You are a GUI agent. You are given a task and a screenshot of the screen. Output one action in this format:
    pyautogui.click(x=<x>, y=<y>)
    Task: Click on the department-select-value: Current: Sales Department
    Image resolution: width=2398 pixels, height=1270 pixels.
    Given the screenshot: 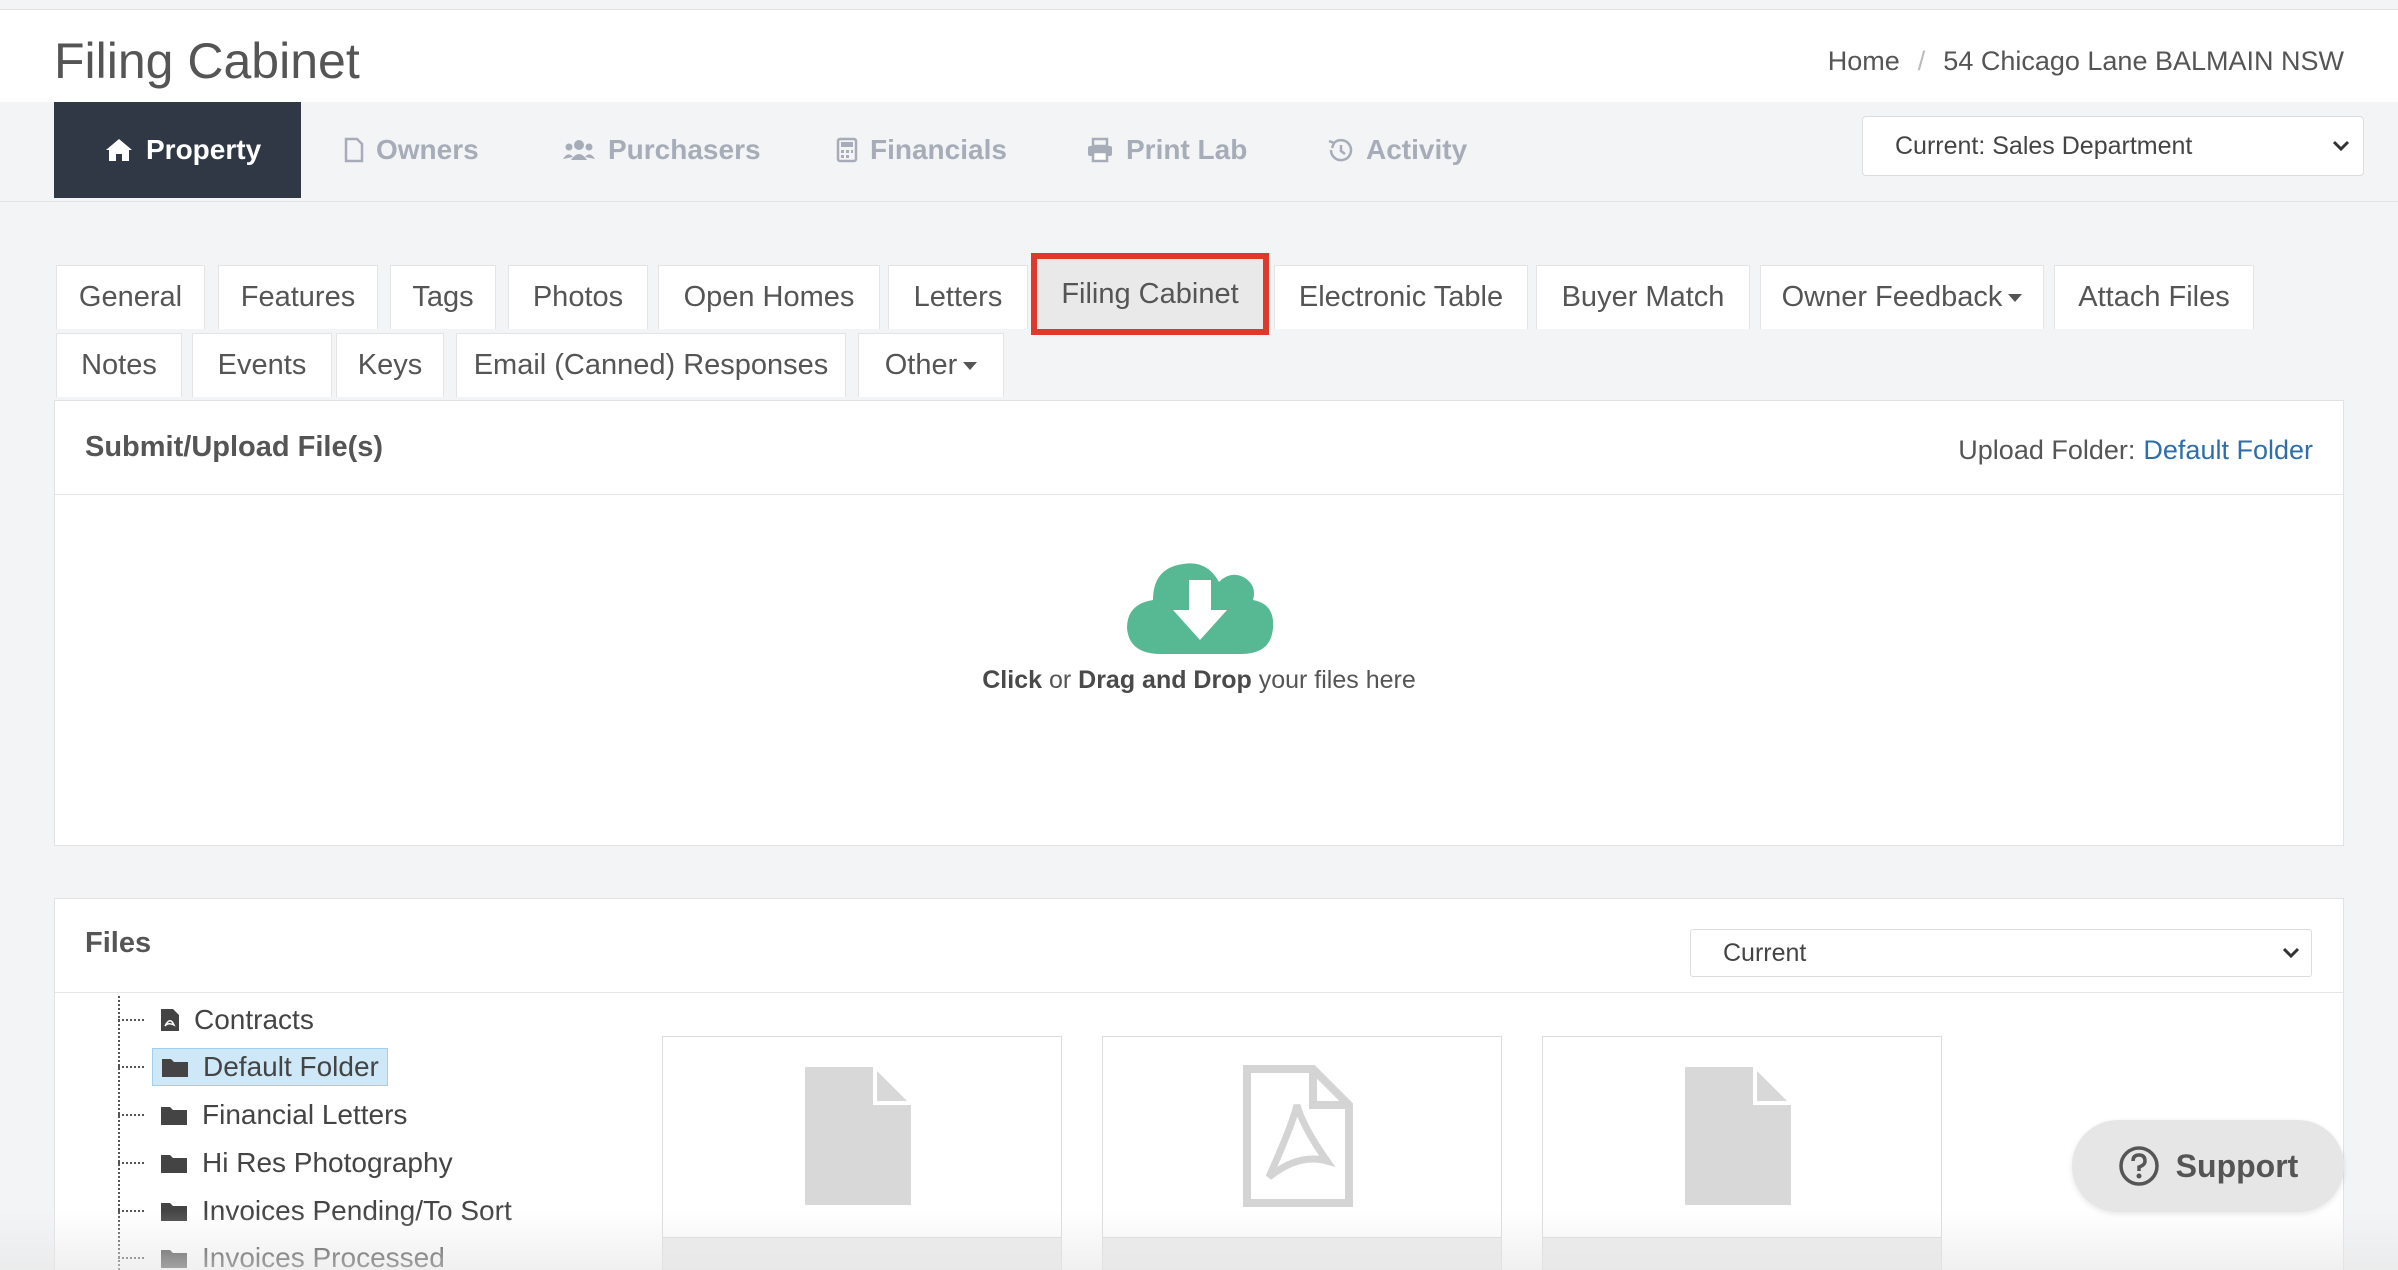 What is the action you would take?
    pyautogui.click(x=2044, y=145)
    